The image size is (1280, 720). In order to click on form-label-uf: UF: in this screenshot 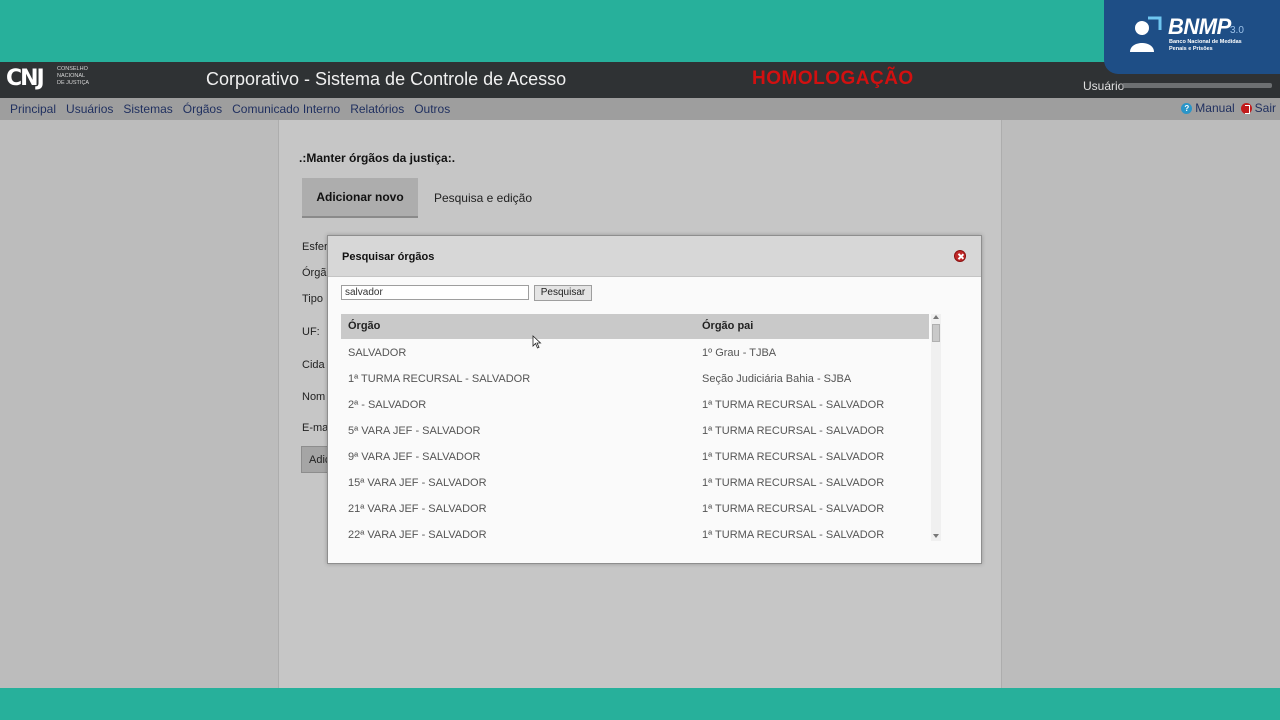, I will do `click(311, 332)`.